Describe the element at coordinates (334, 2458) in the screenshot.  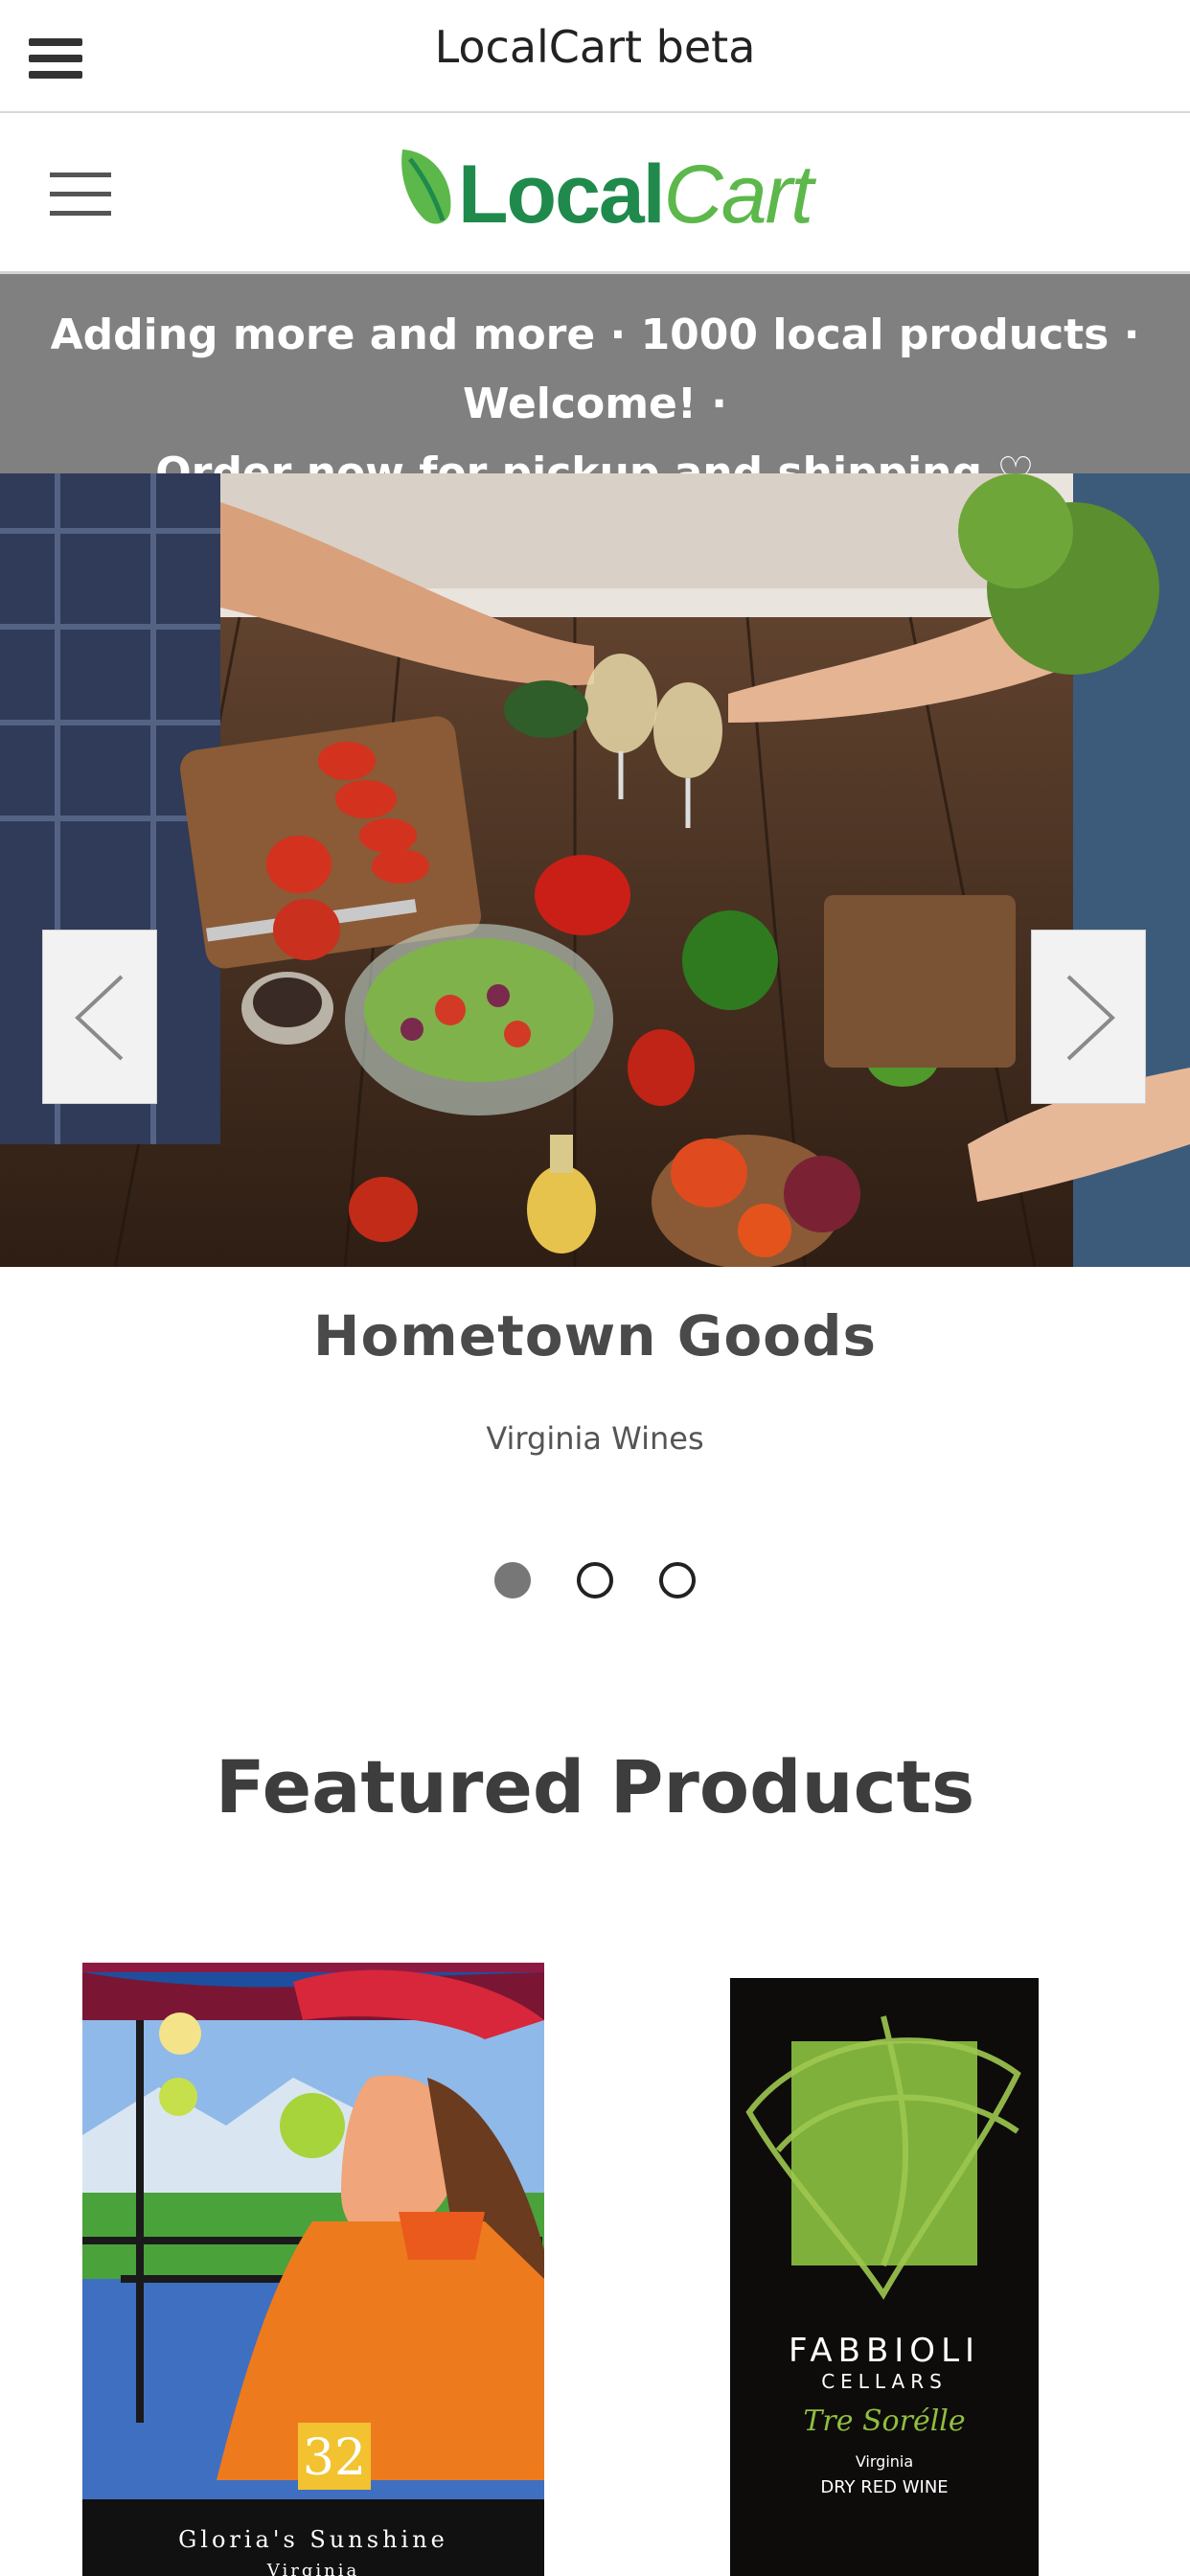
I see `label-number: 32` at that location.